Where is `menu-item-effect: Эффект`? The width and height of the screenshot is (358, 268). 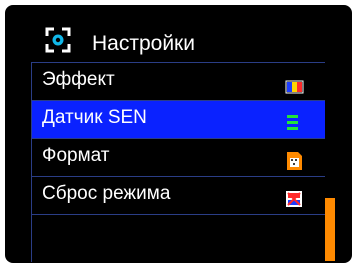 menu-item-effect: Эффект is located at coordinates (178, 81).